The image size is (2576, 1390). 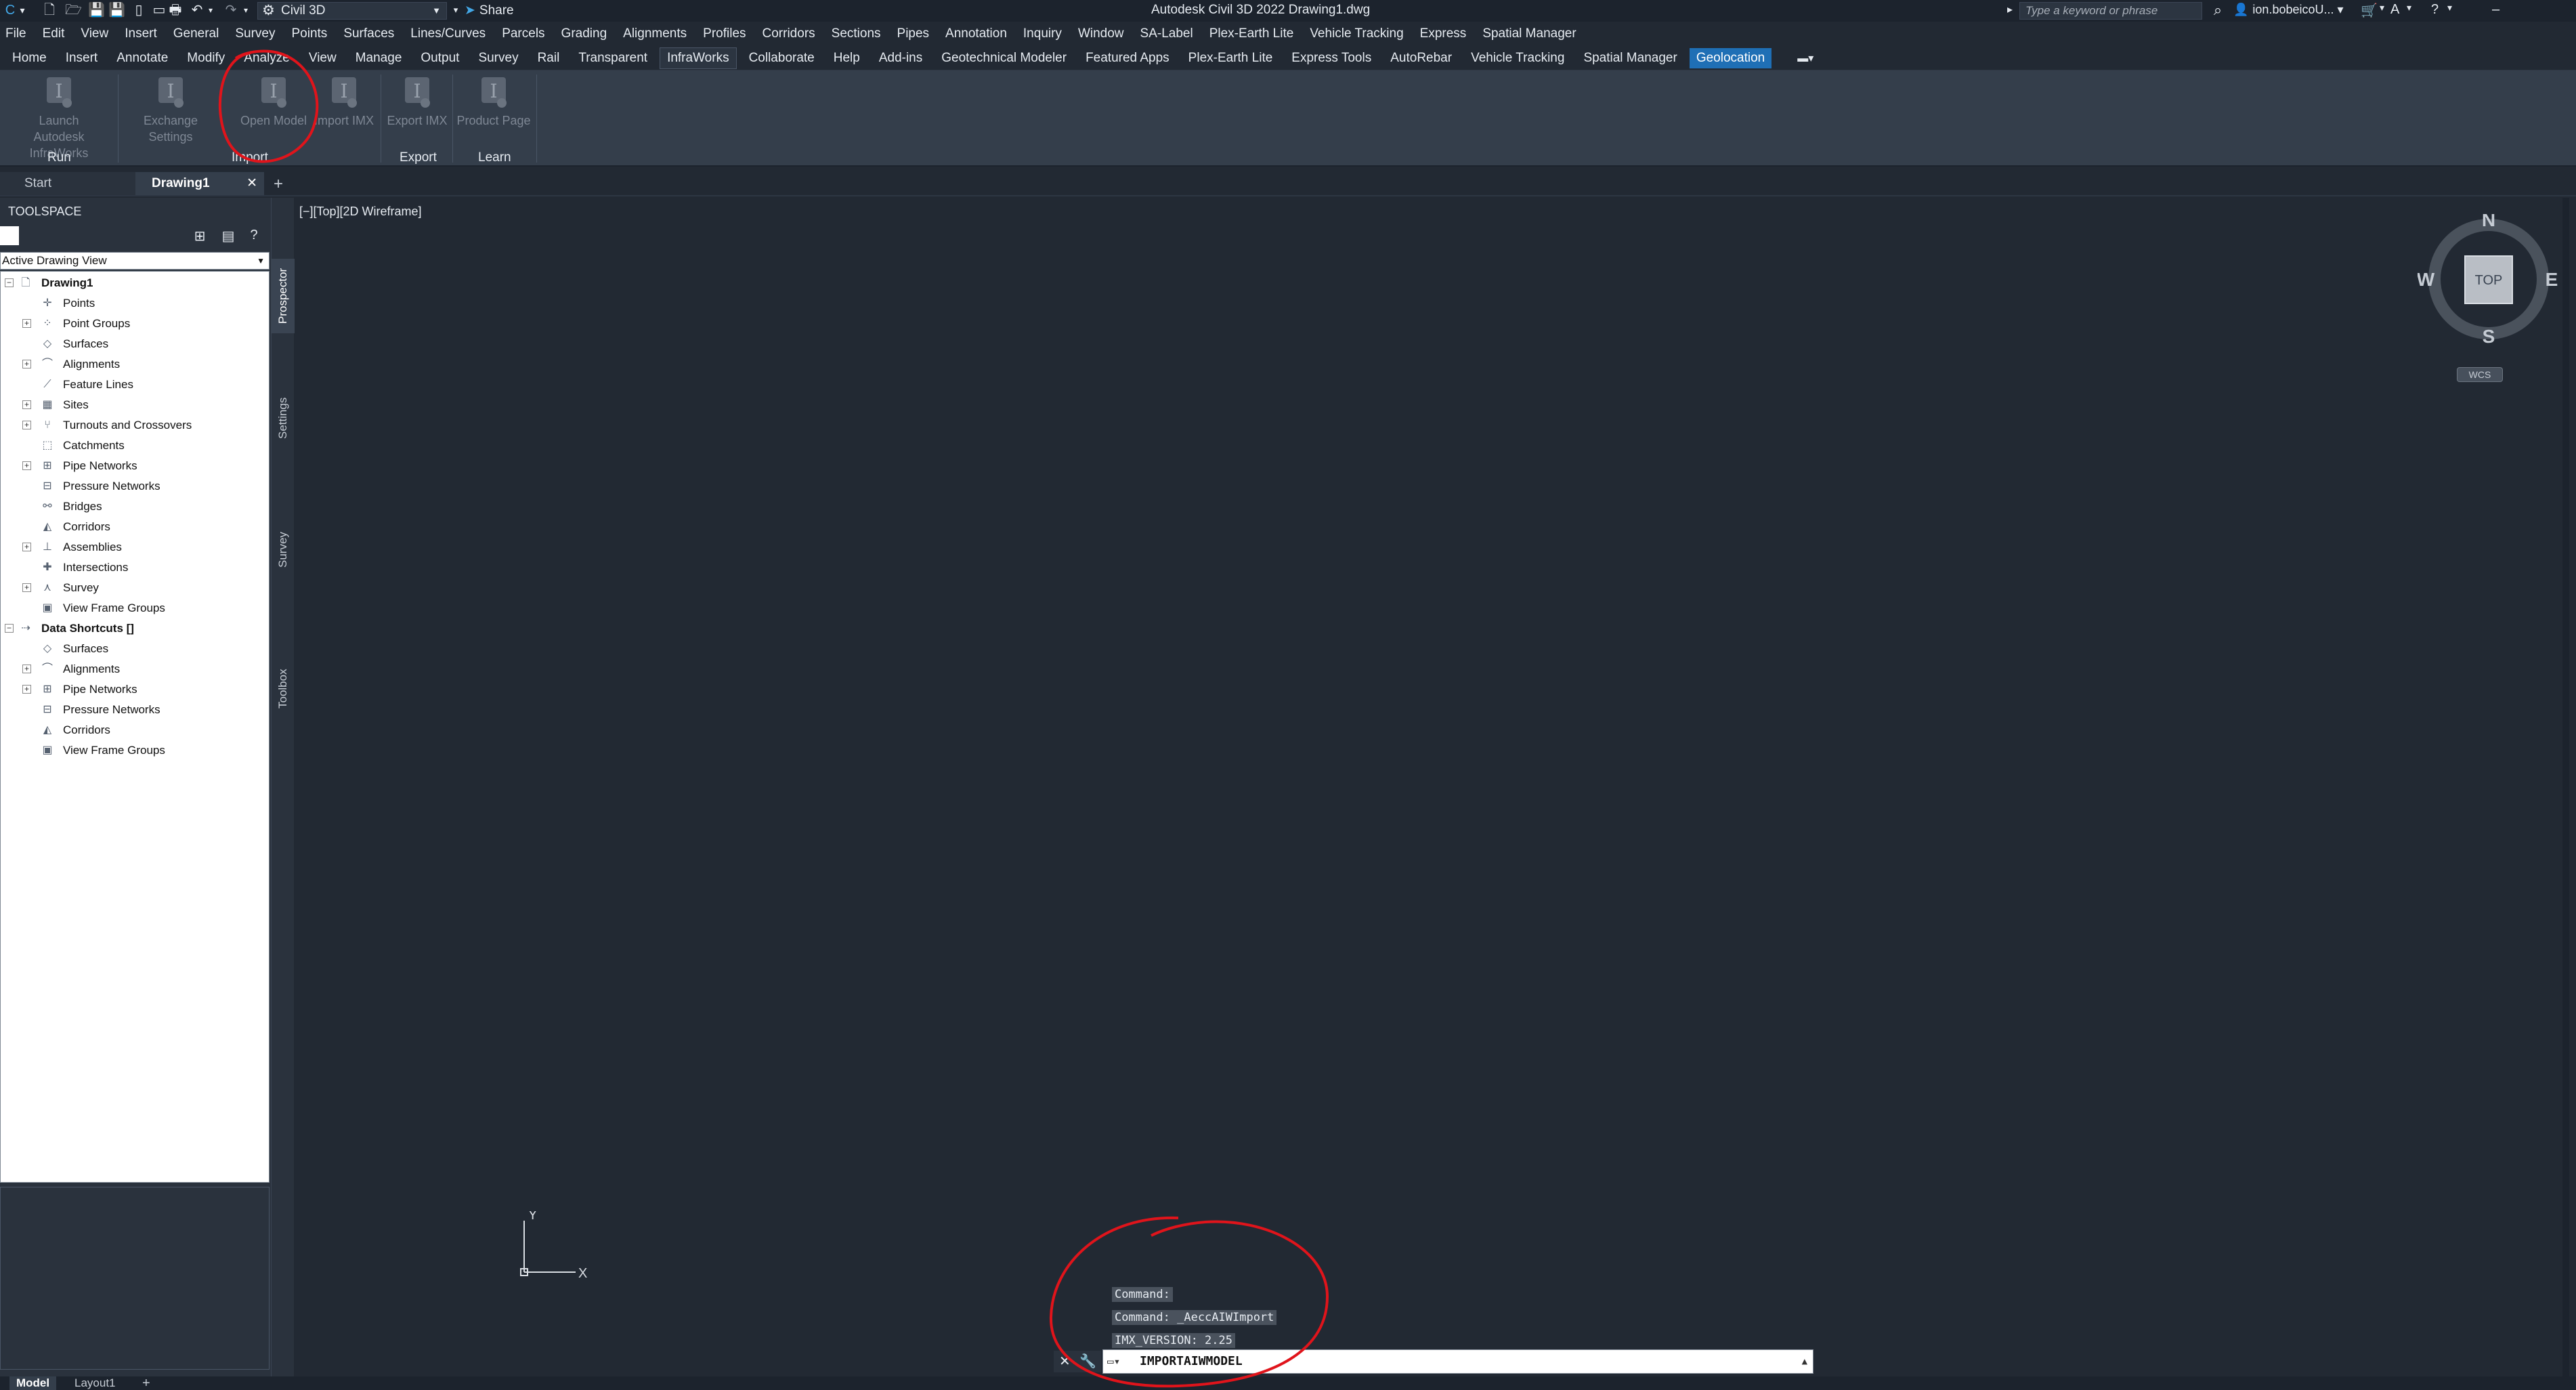 What do you see at coordinates (352, 11) in the screenshot?
I see `workspace-select: ⚙ Civil 3D ▼` at bounding box center [352, 11].